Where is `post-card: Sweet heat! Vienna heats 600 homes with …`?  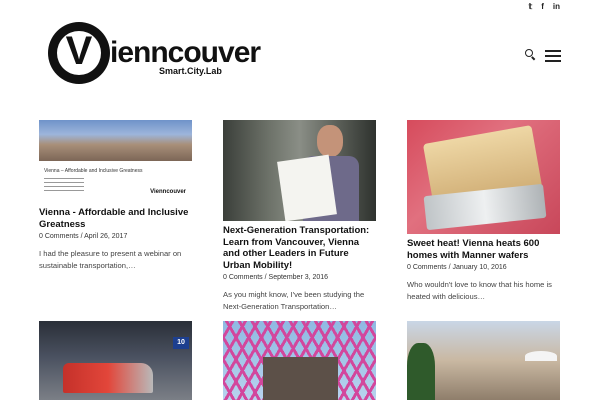 post-card: Sweet heat! Vienna heats 600 homes with … is located at coordinates (483, 211).